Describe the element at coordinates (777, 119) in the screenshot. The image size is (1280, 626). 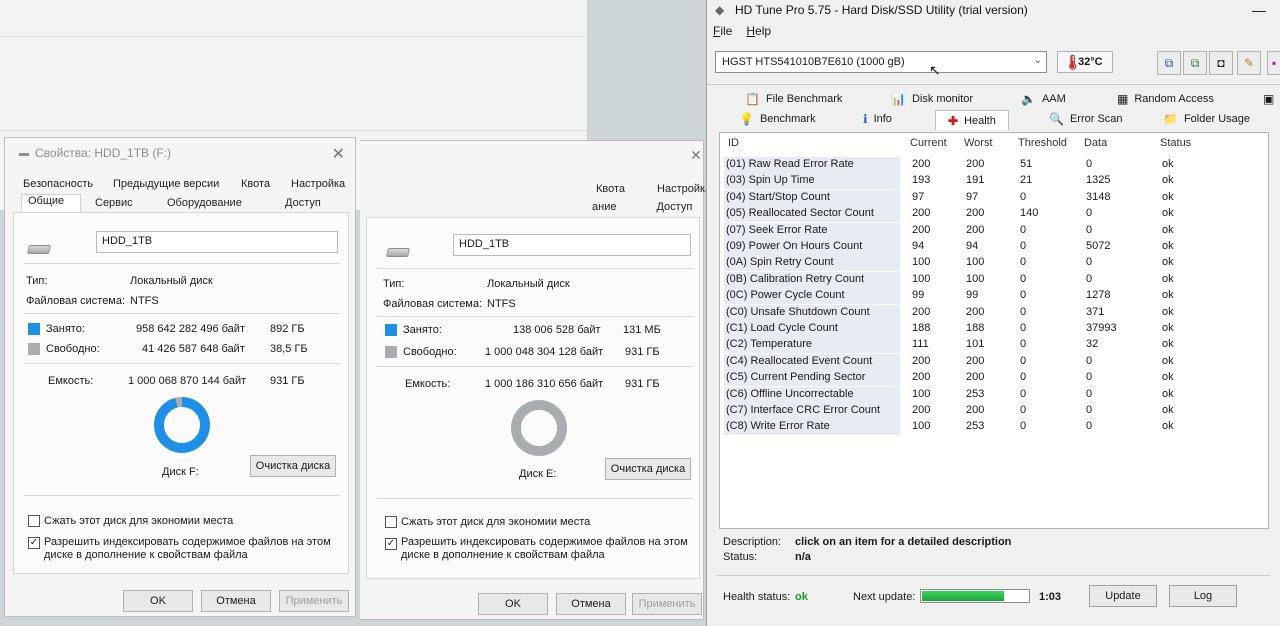
I see `tab-benchmark: 💡 Benchmark` at that location.